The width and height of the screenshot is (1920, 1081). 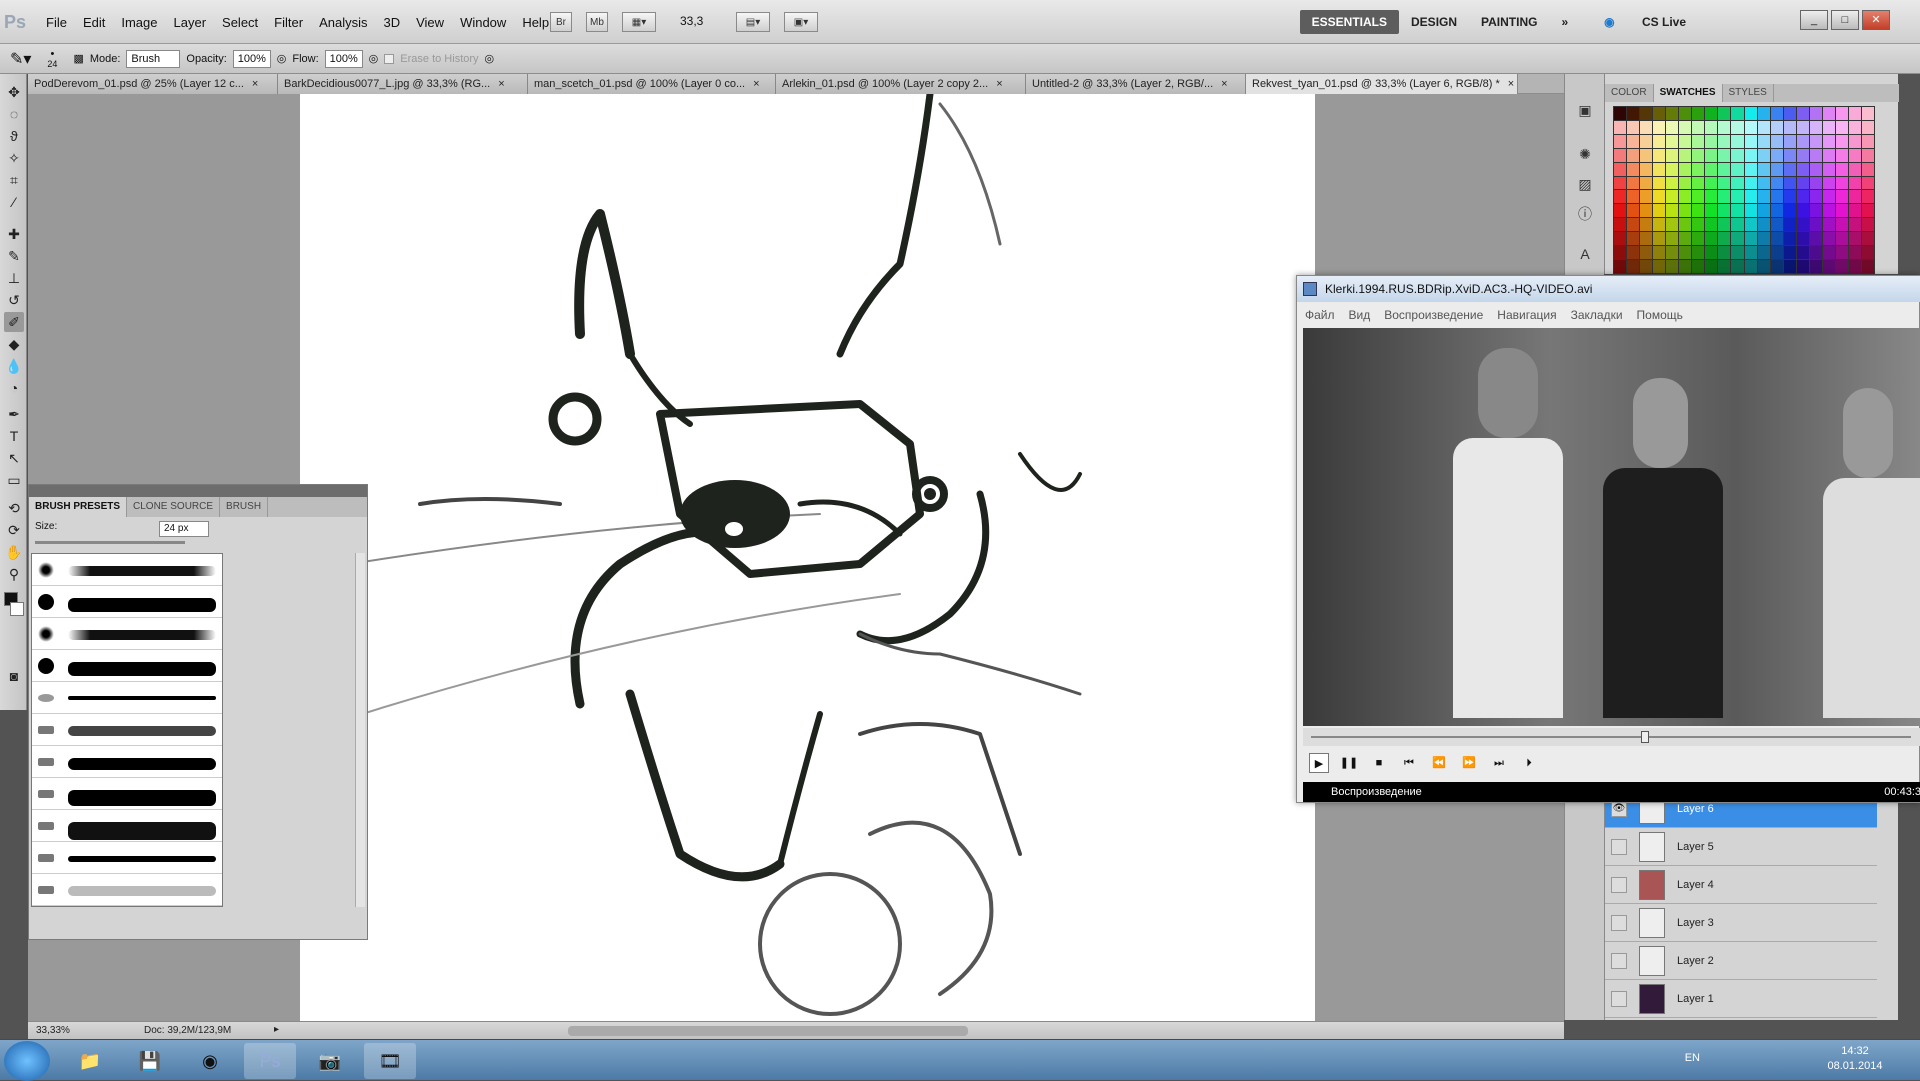 What do you see at coordinates (360, 730) in the screenshot?
I see `brush-list-scrollbar` at bounding box center [360, 730].